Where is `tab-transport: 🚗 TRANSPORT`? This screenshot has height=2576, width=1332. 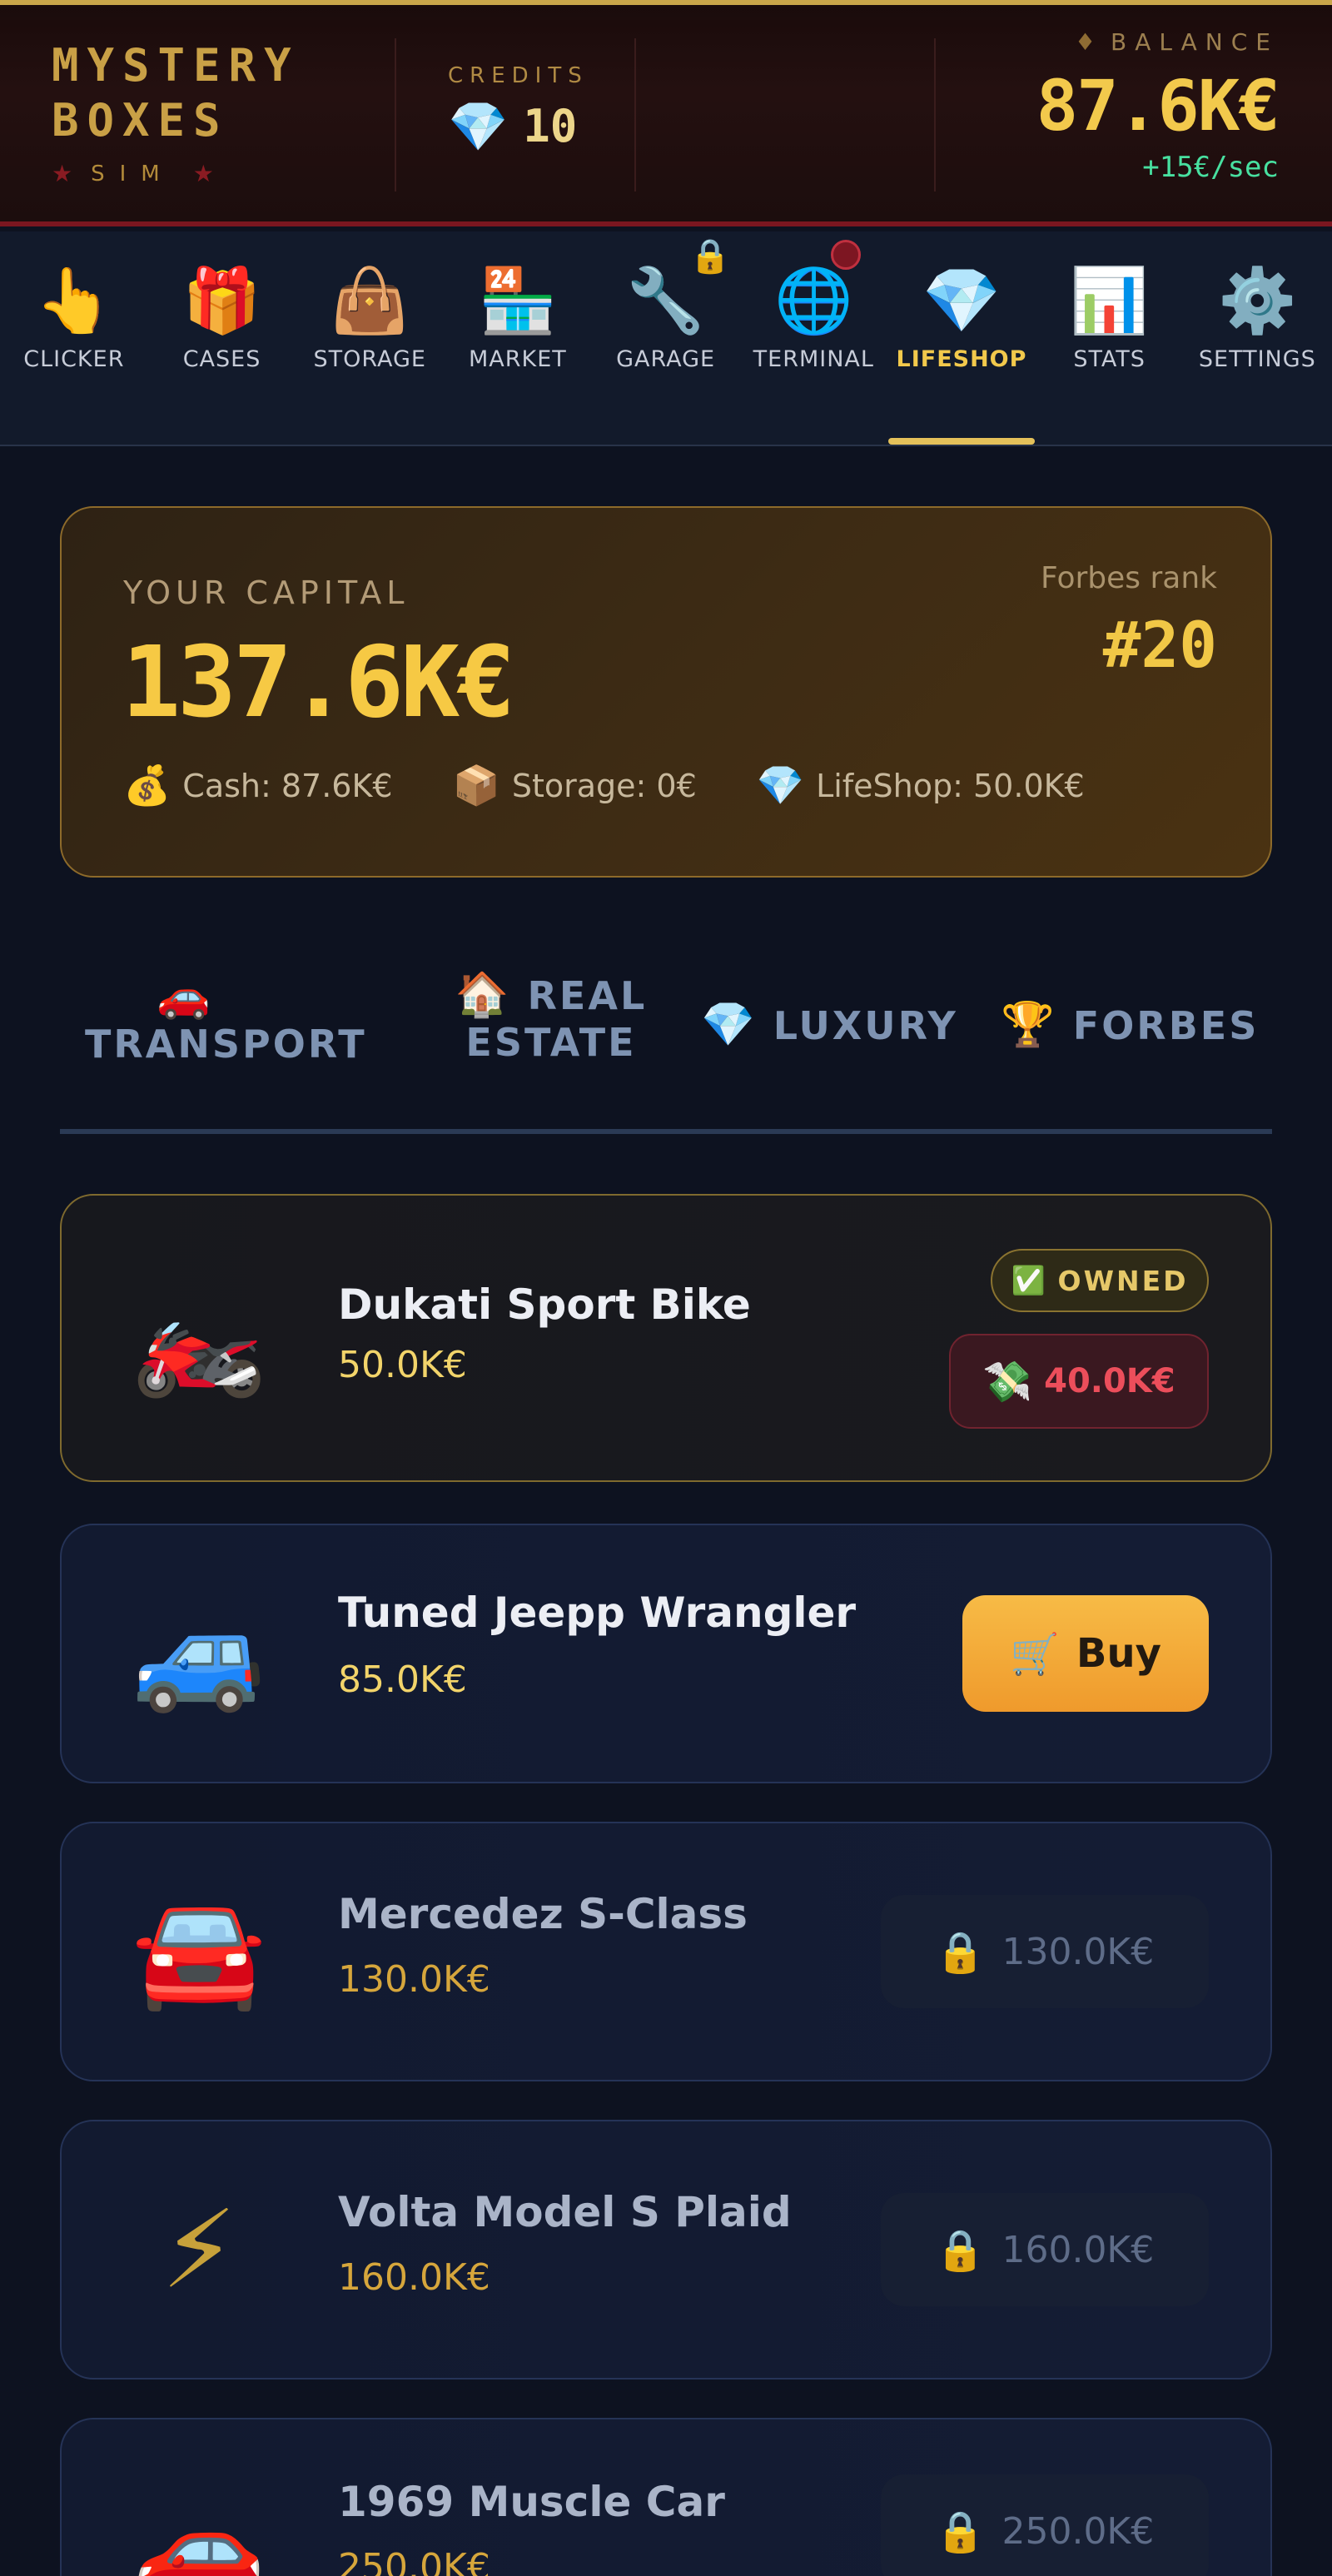
tab-transport: 🚗 TRANSPORT is located at coordinates (226, 1019).